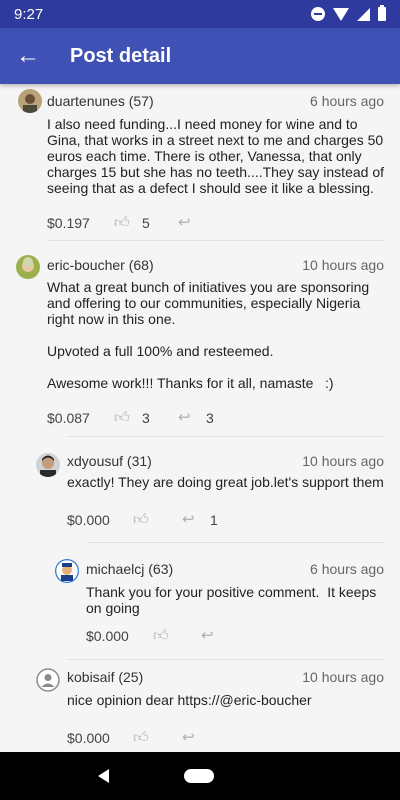  Describe the element at coordinates (200, 14) in the screenshot. I see `status-bar: 9:27` at that location.